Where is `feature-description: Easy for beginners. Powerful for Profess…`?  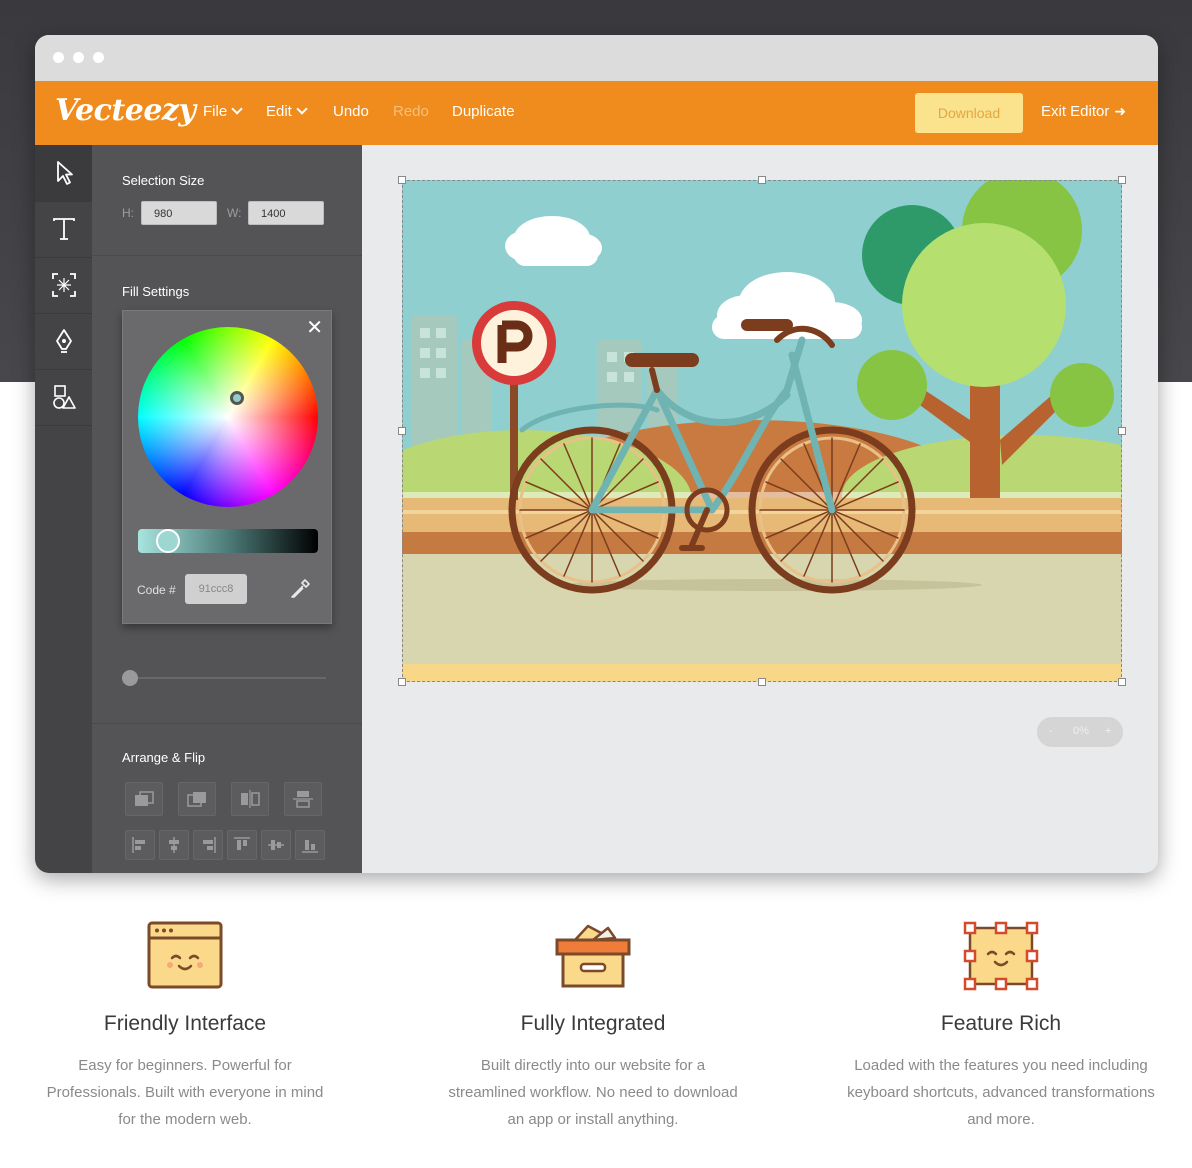 feature-description: Easy for beginners. Powerful for Profess… is located at coordinates (185, 1092).